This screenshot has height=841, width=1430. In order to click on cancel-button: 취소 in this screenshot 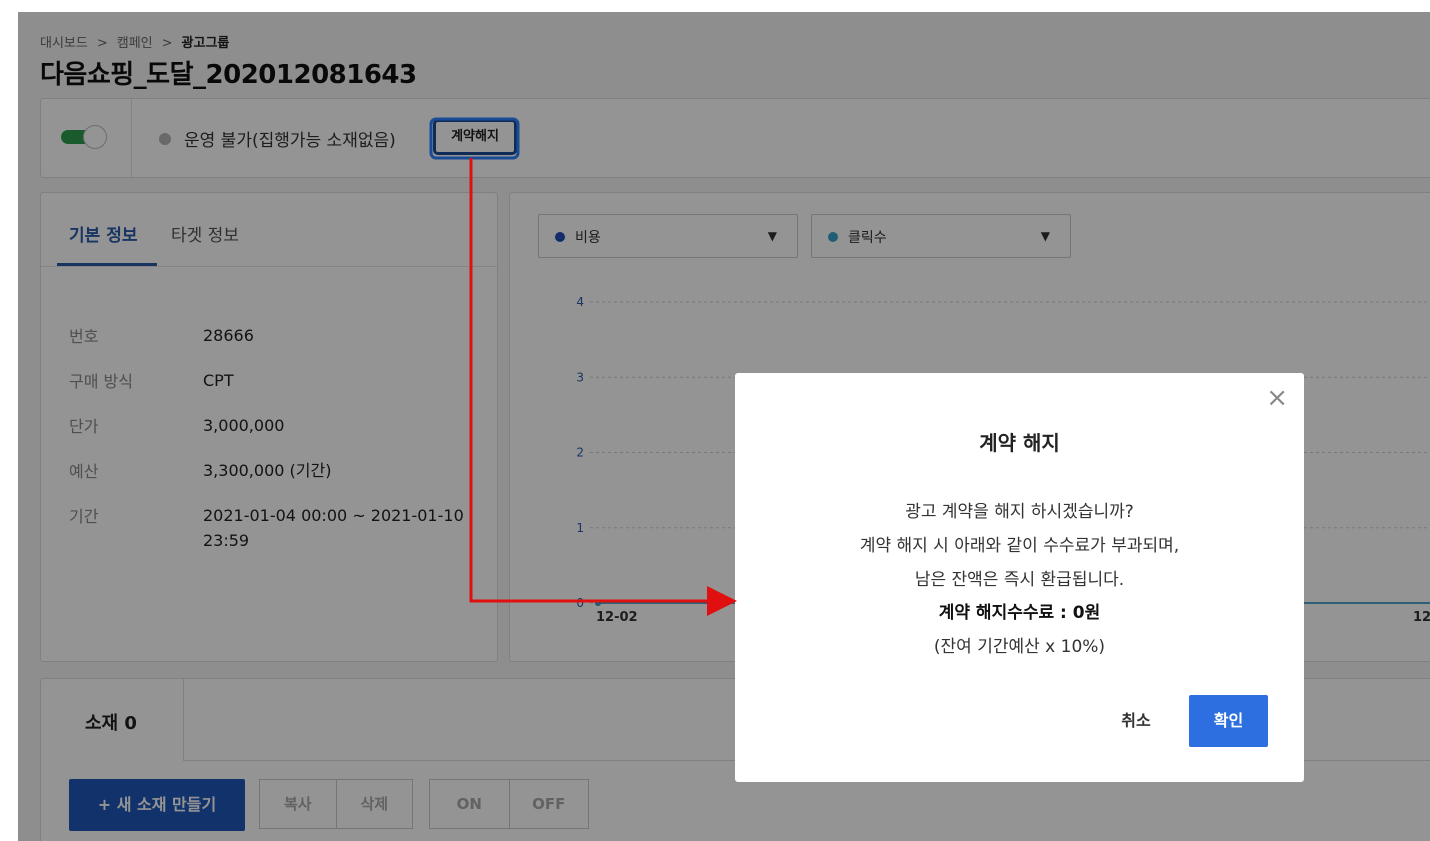, I will do `click(1136, 721)`.